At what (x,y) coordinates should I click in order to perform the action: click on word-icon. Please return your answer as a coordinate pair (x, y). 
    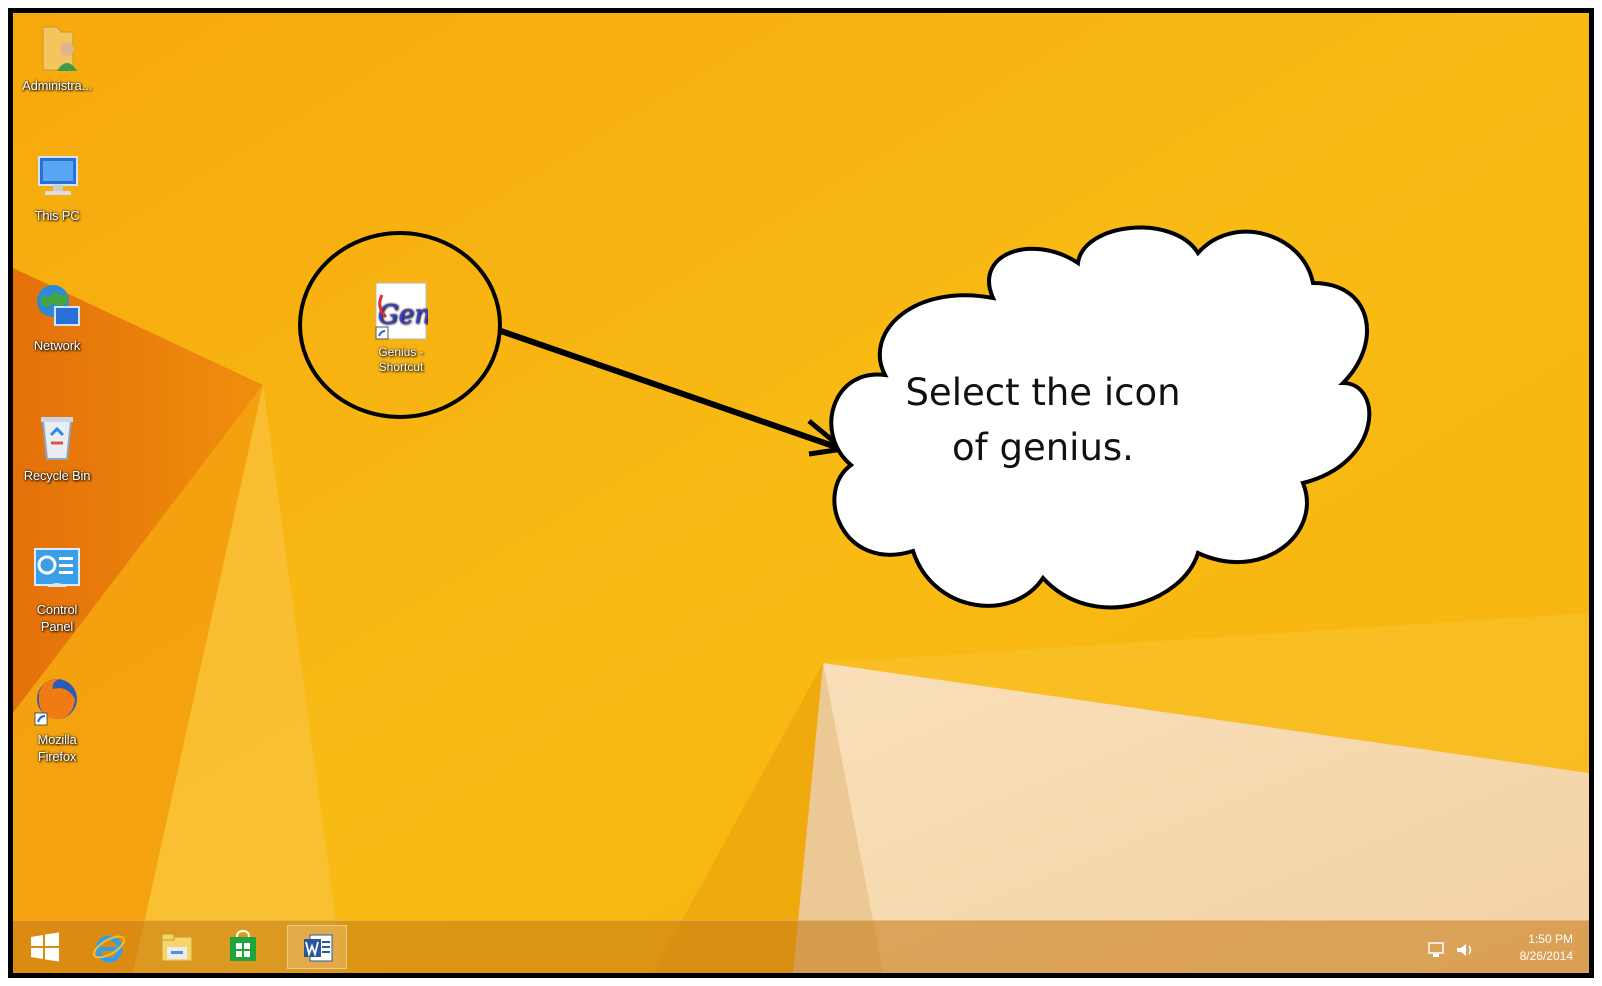
    Looking at the image, I should click on (318, 948).